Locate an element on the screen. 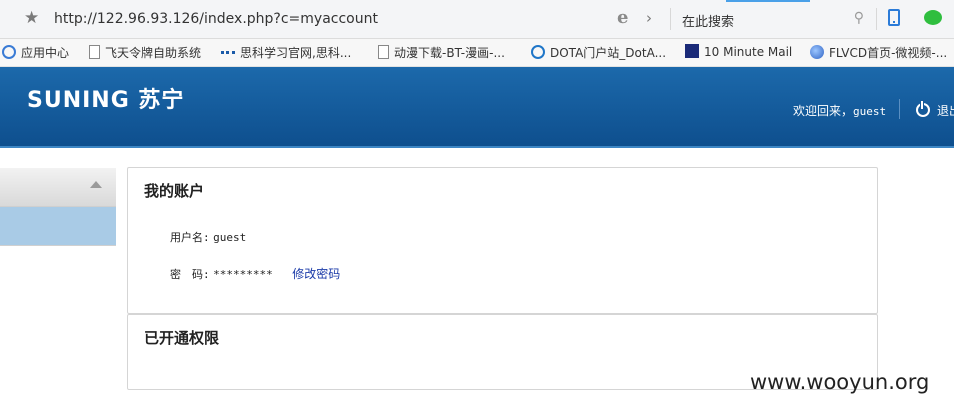 Image resolution: width=954 pixels, height=411 pixels. app-center-icon is located at coordinates (9, 52).